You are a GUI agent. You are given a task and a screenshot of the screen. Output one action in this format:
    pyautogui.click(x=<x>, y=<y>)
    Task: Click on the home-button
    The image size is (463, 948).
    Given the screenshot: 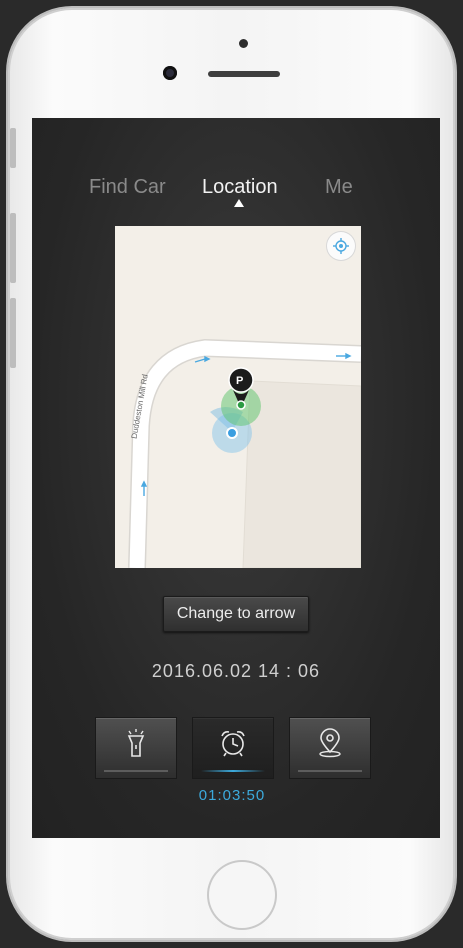 What is the action you would take?
    pyautogui.click(x=242, y=895)
    